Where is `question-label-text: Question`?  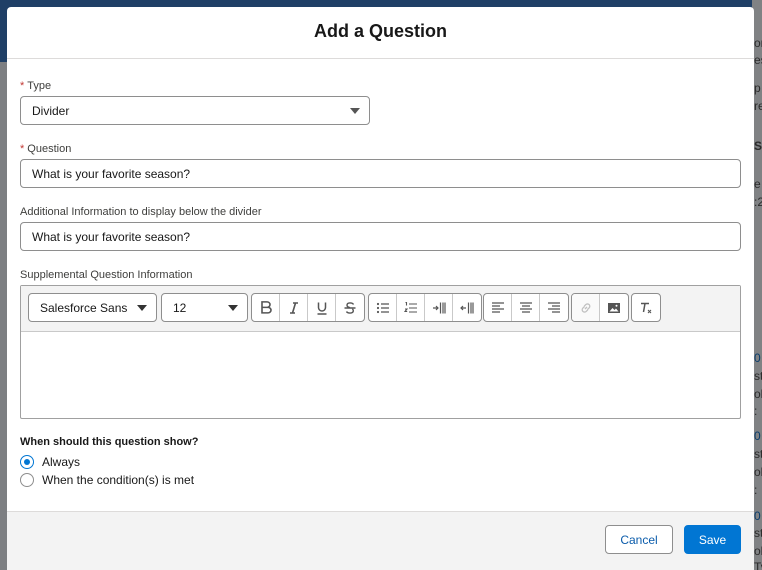 question-label-text: Question is located at coordinates (49, 149).